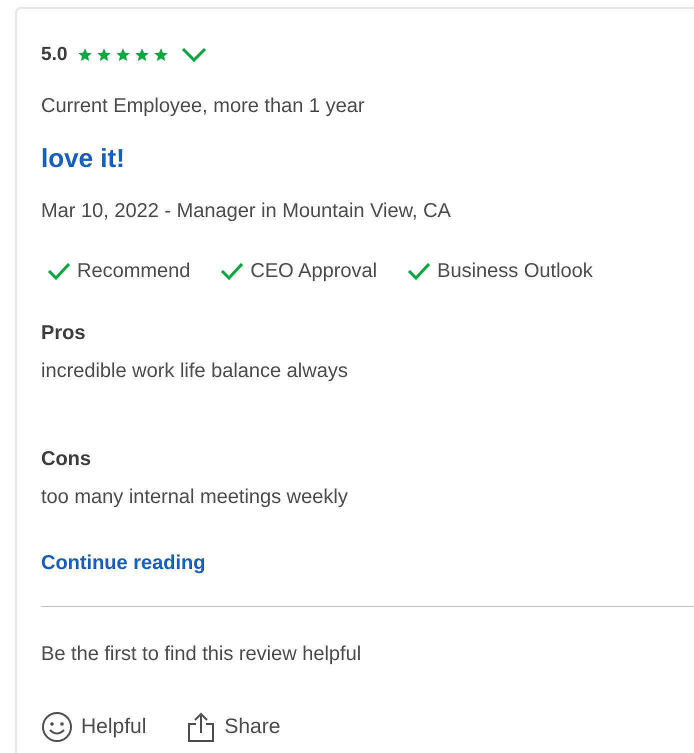  I want to click on helpful-button: Helpful, so click(93, 727).